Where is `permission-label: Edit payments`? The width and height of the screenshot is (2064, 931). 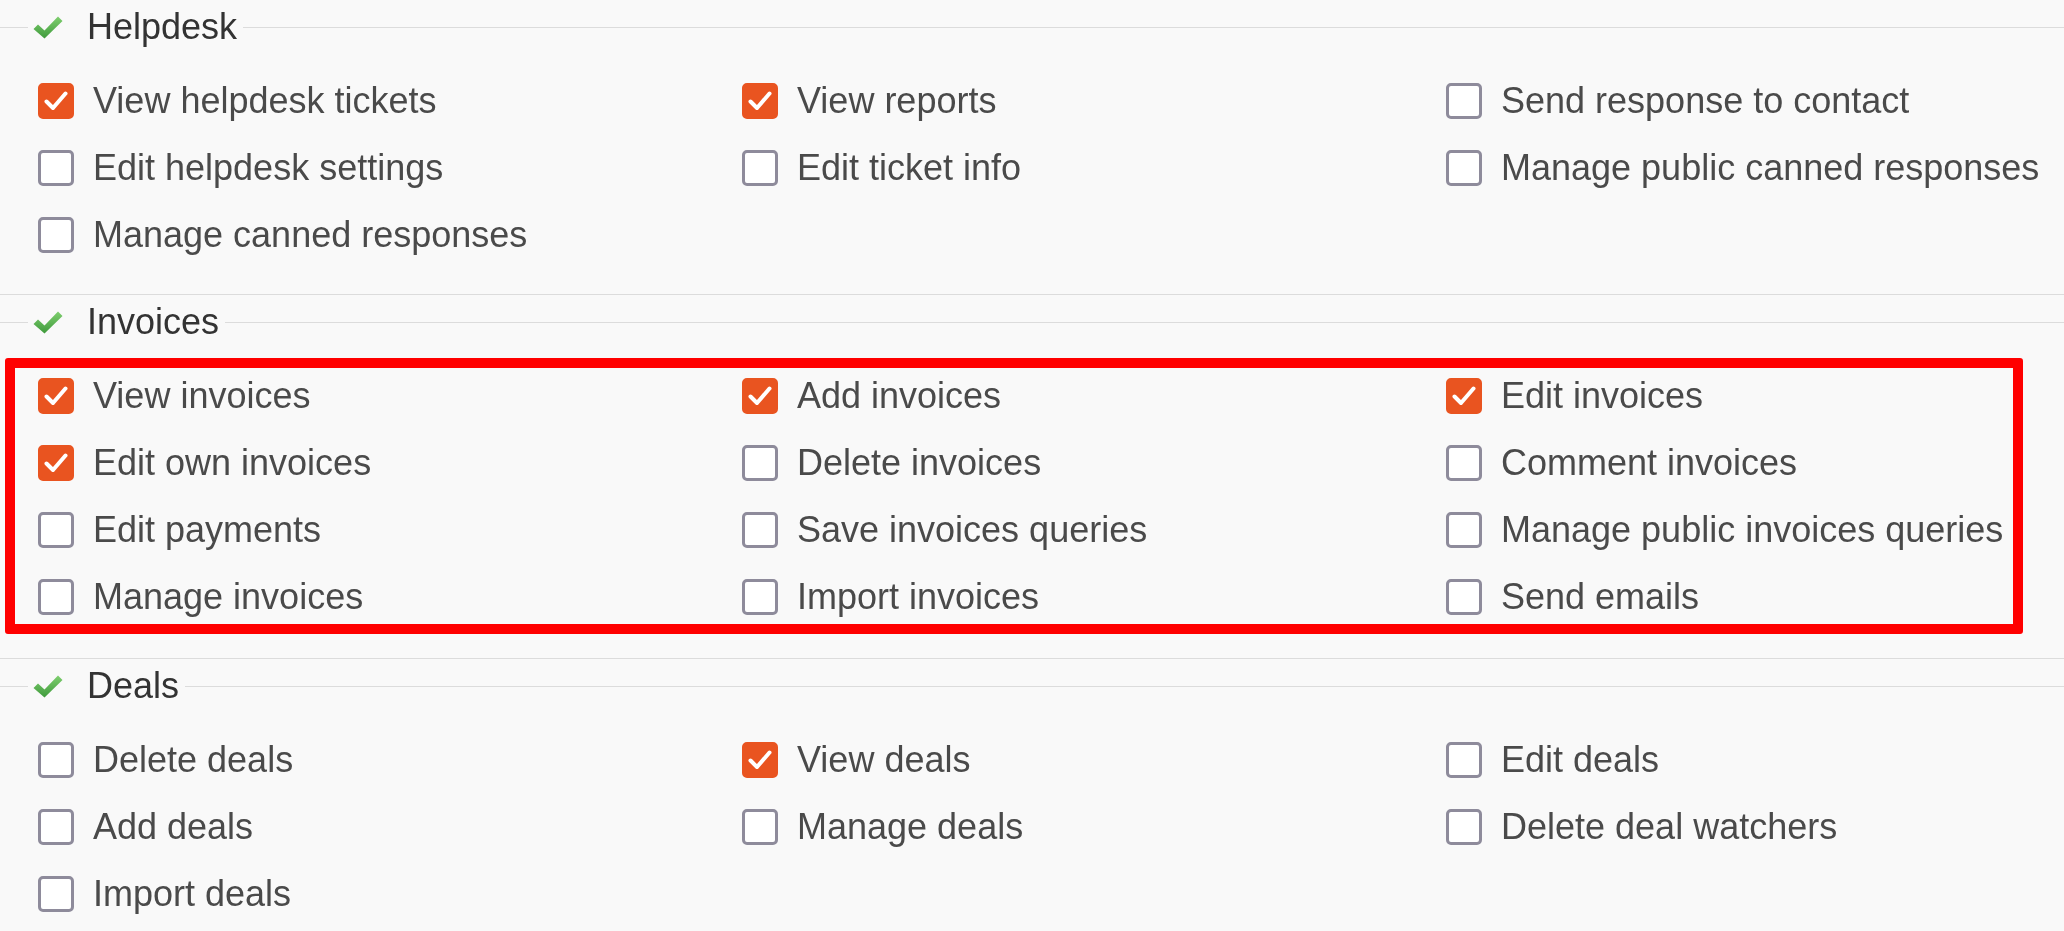 permission-label: Edit payments is located at coordinates (207, 529).